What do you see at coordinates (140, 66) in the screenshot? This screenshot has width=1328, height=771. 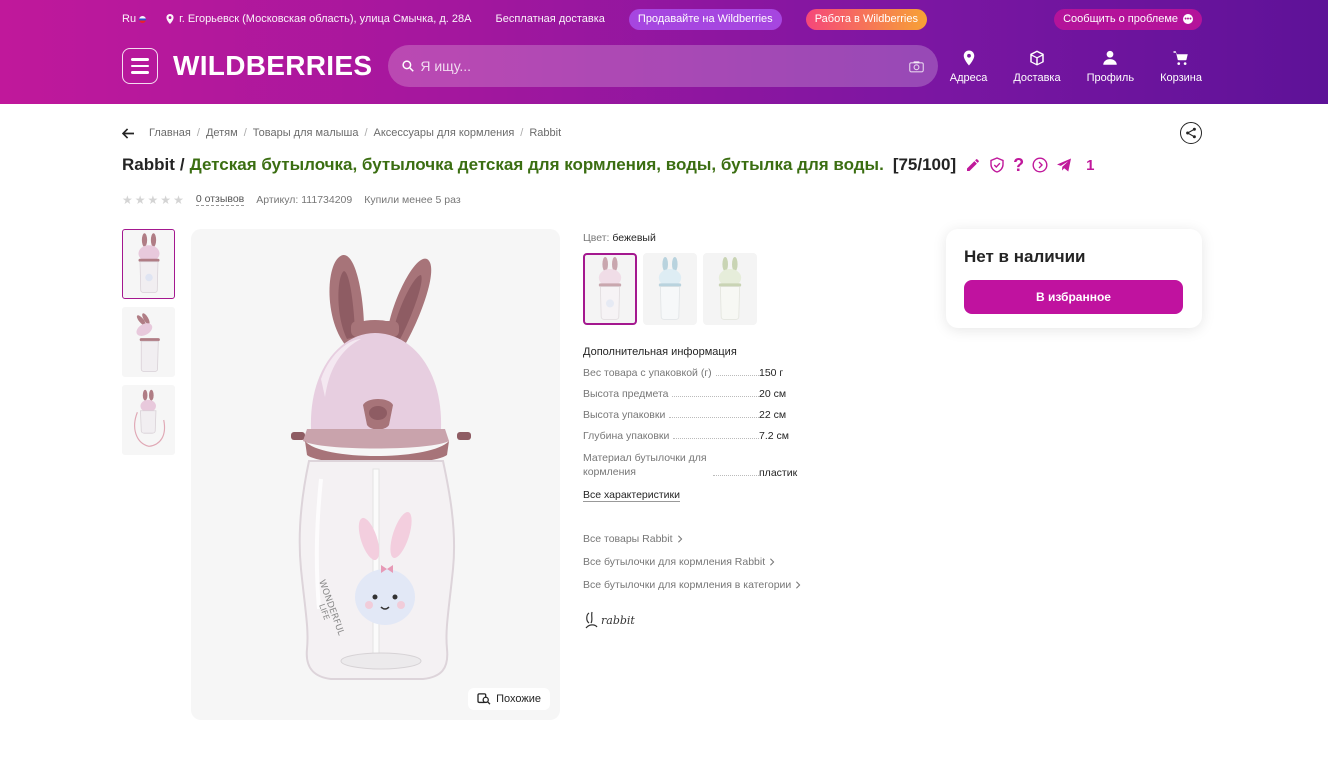 I see `menu-button` at bounding box center [140, 66].